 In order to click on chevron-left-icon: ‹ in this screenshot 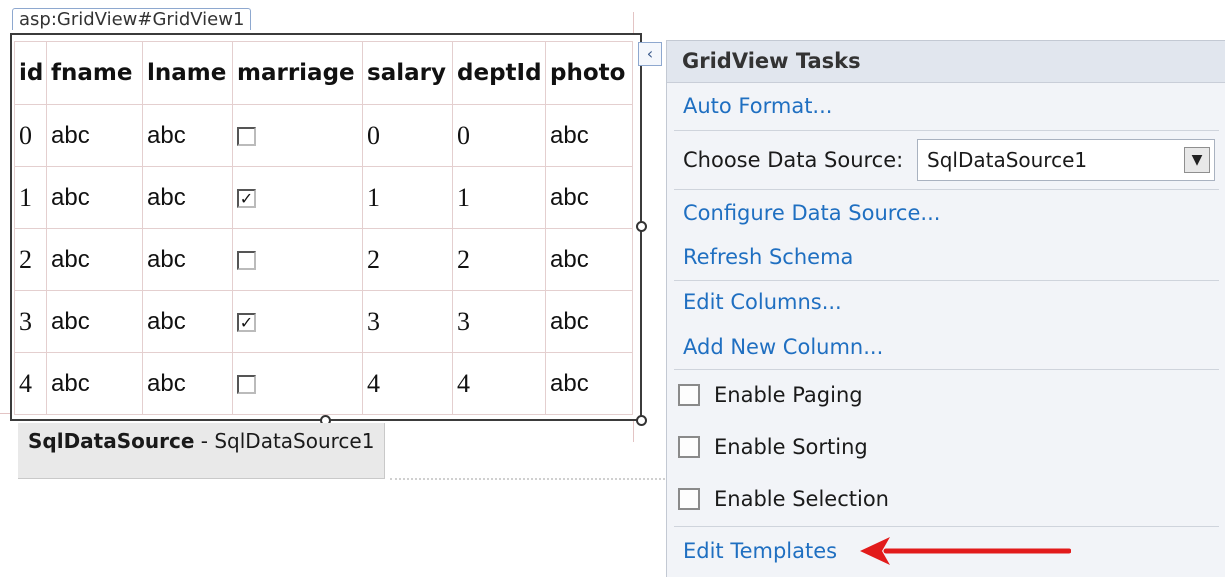, I will do `click(650, 53)`.